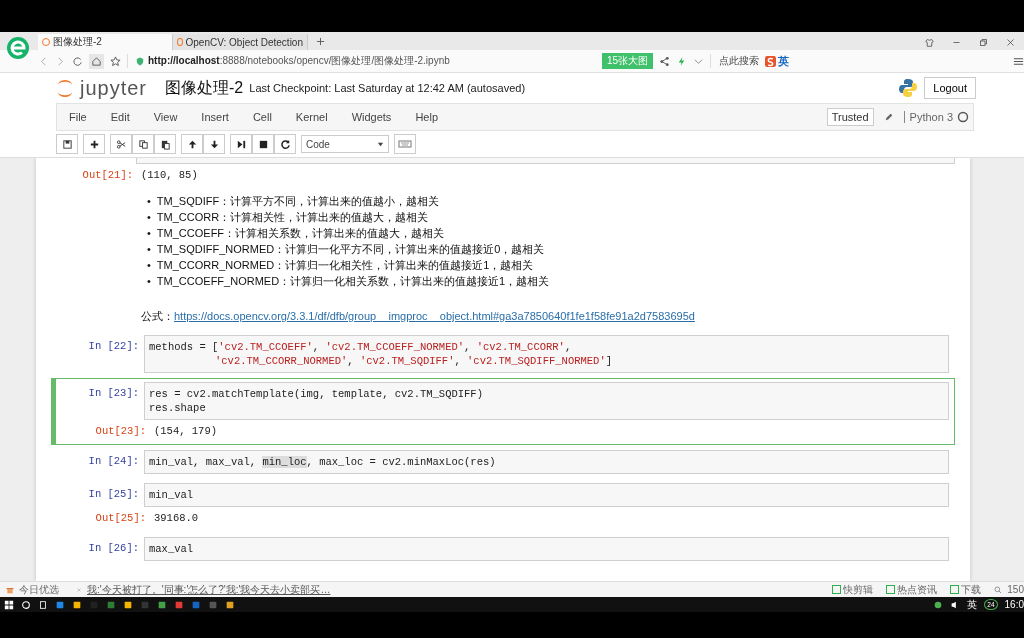  I want to click on code-input: min_val, max_val, min_loc, max_loc = cv2.minMaxLoc(res), so click(546, 462).